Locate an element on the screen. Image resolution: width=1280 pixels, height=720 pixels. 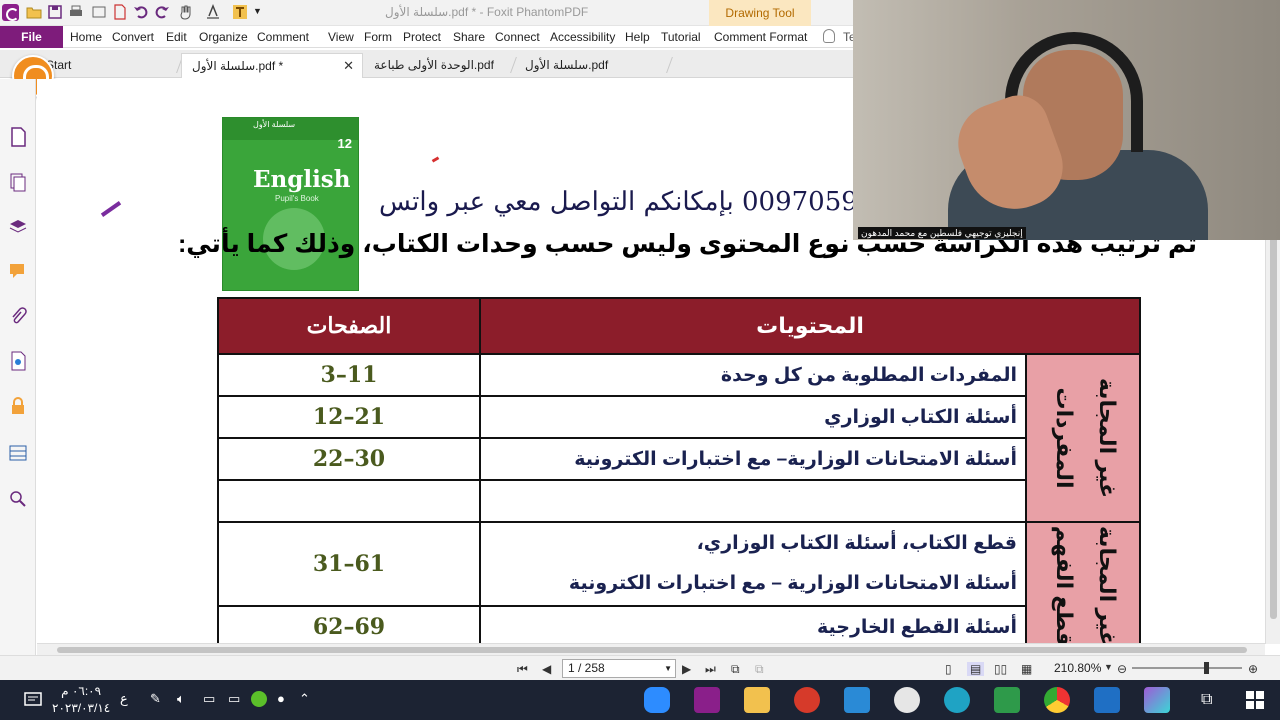
tab-tutorial: Tutorial is located at coordinates (681, 37).